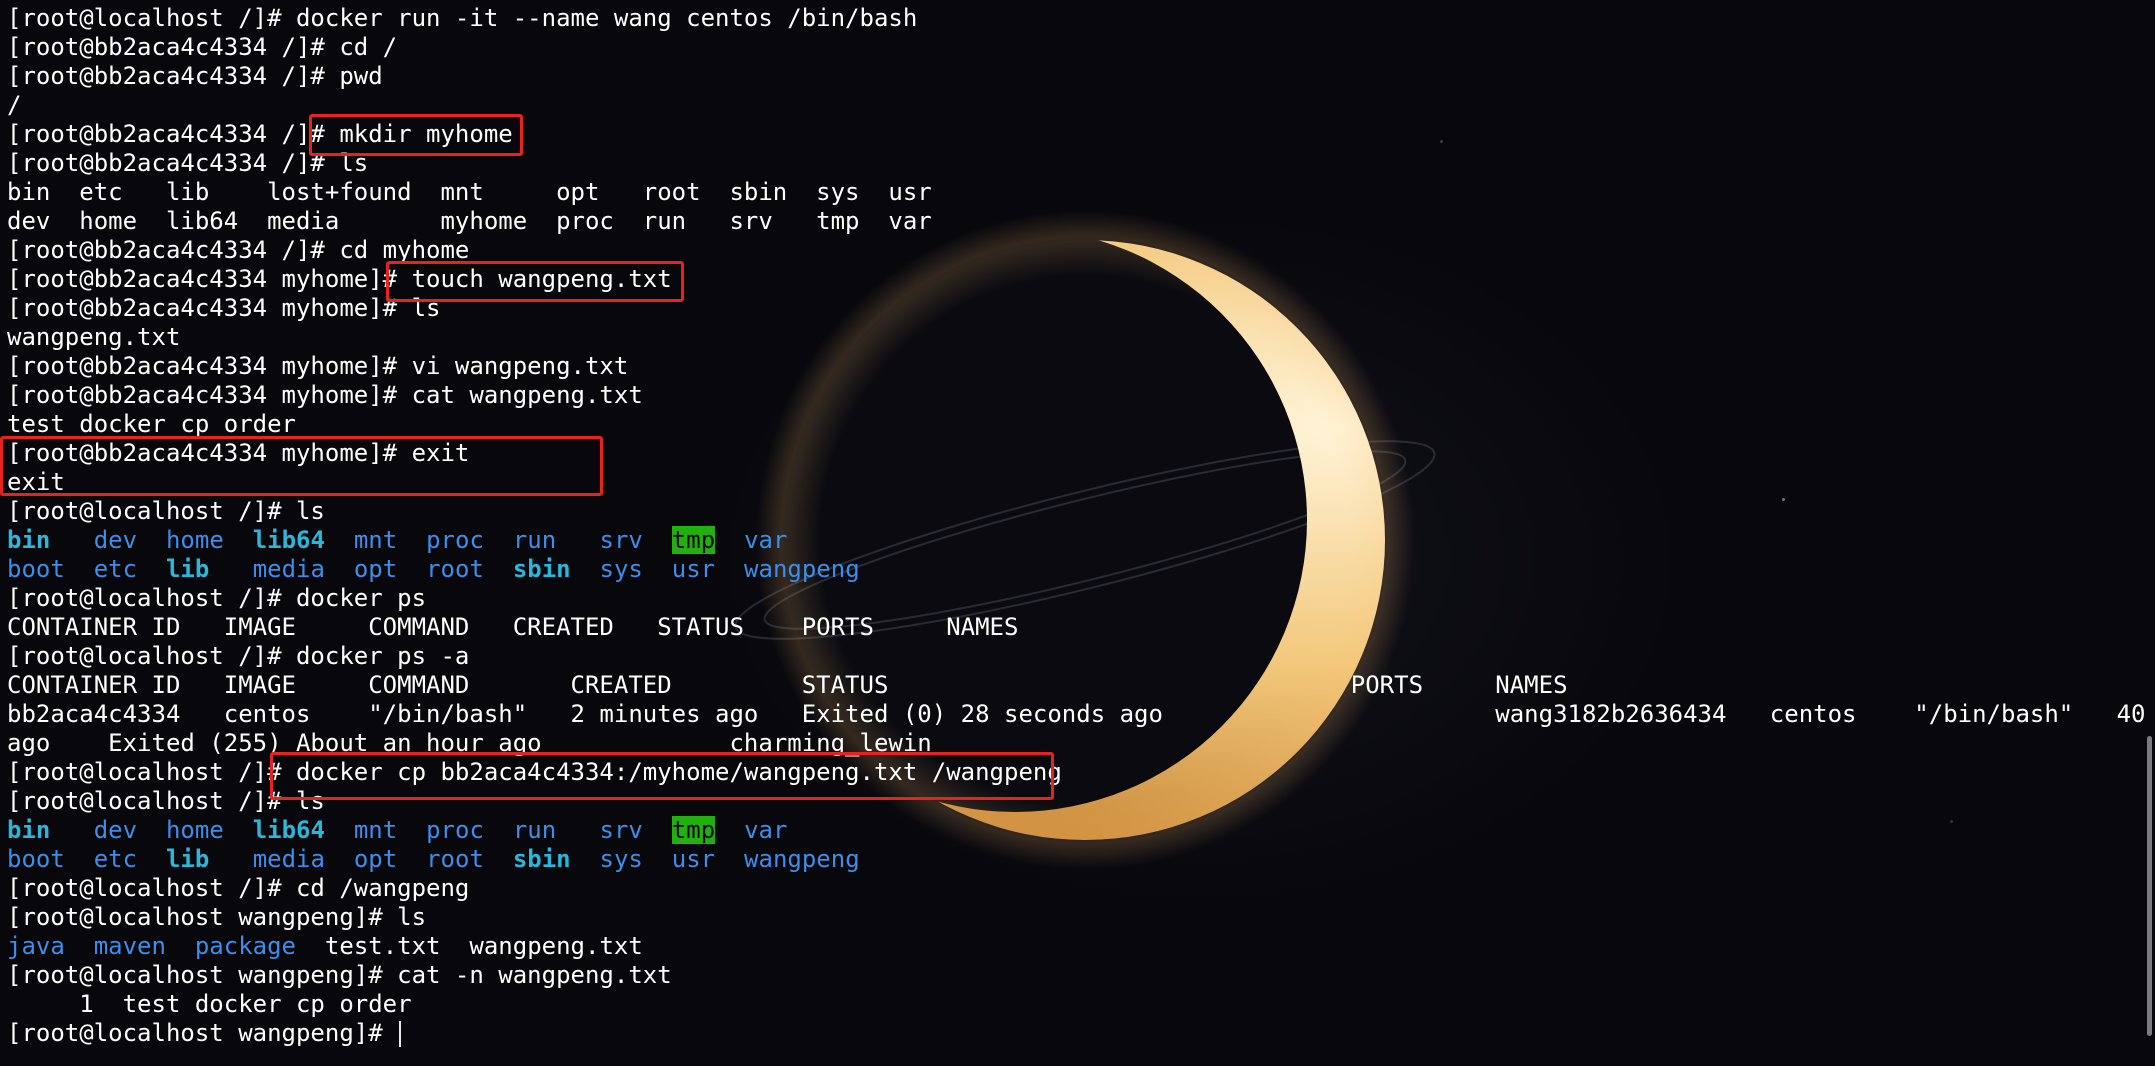  What do you see at coordinates (36, 859) in the screenshot?
I see `ls-entry: boot` at bounding box center [36, 859].